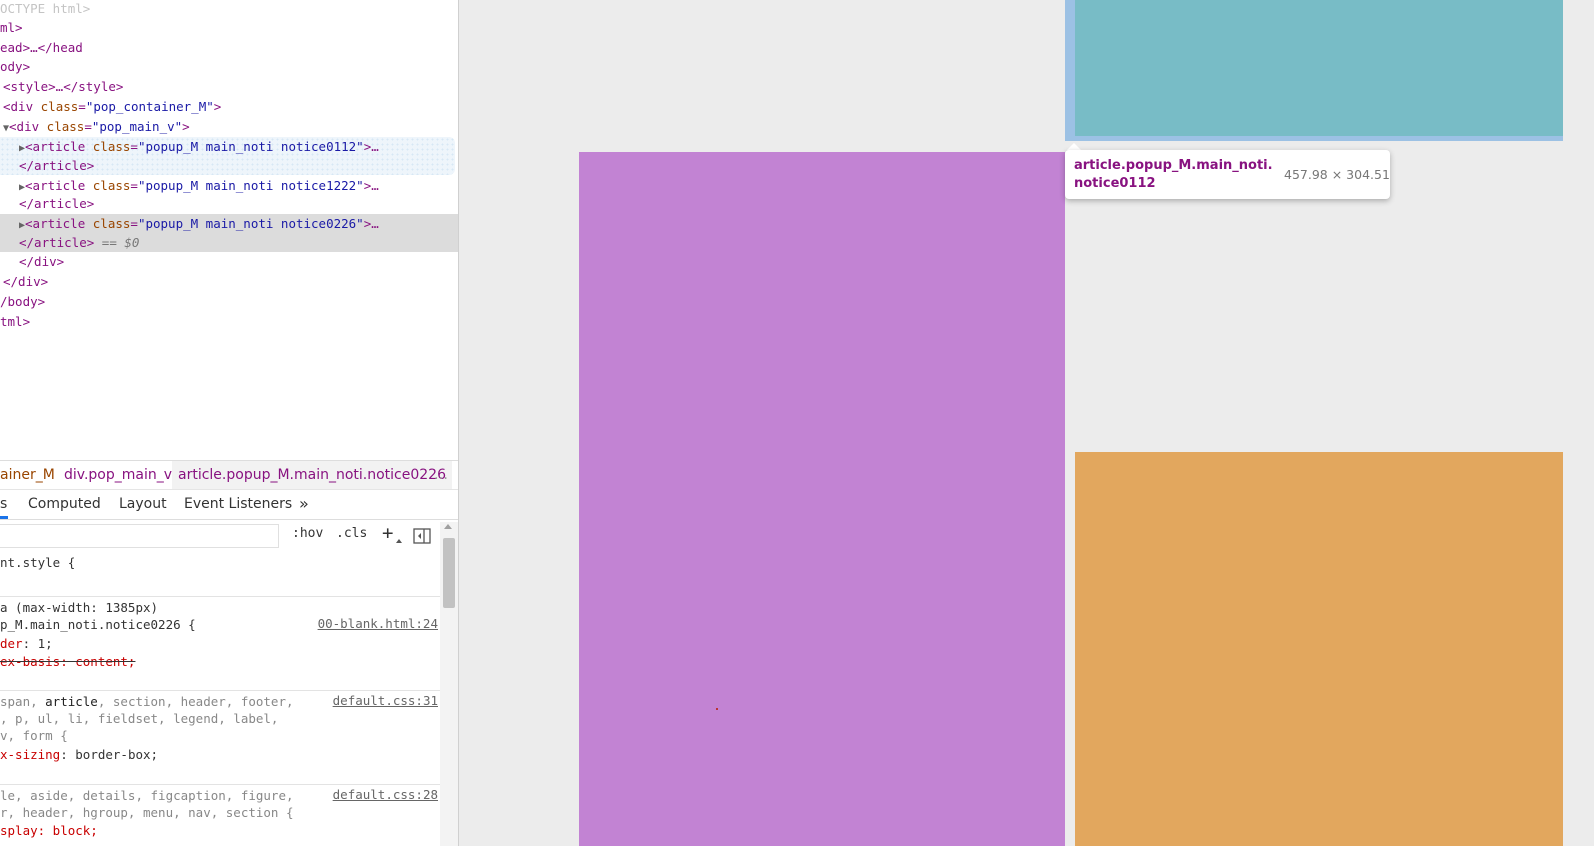 The image size is (1594, 846). Describe the element at coordinates (109, 754) in the screenshot. I see `property-value: : border-box;` at that location.